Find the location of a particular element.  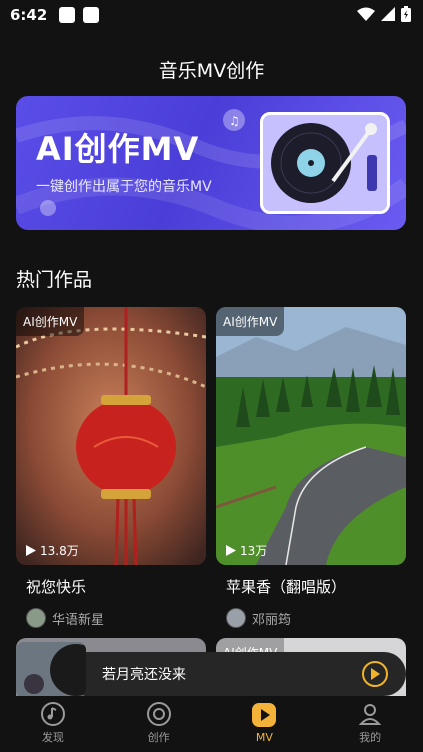

player-play-button is located at coordinates (375, 674).